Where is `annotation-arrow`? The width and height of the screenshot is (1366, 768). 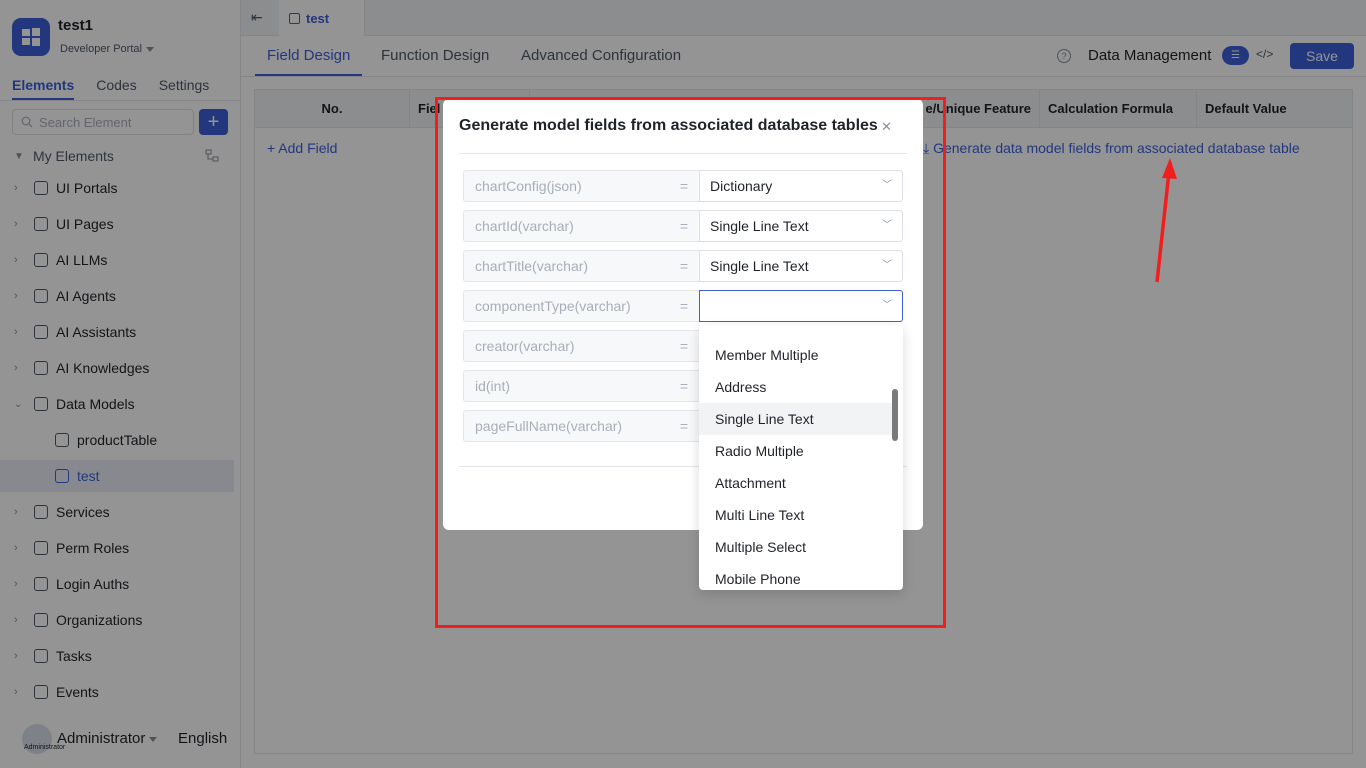
annotation-arrow is located at coordinates (1166, 220).